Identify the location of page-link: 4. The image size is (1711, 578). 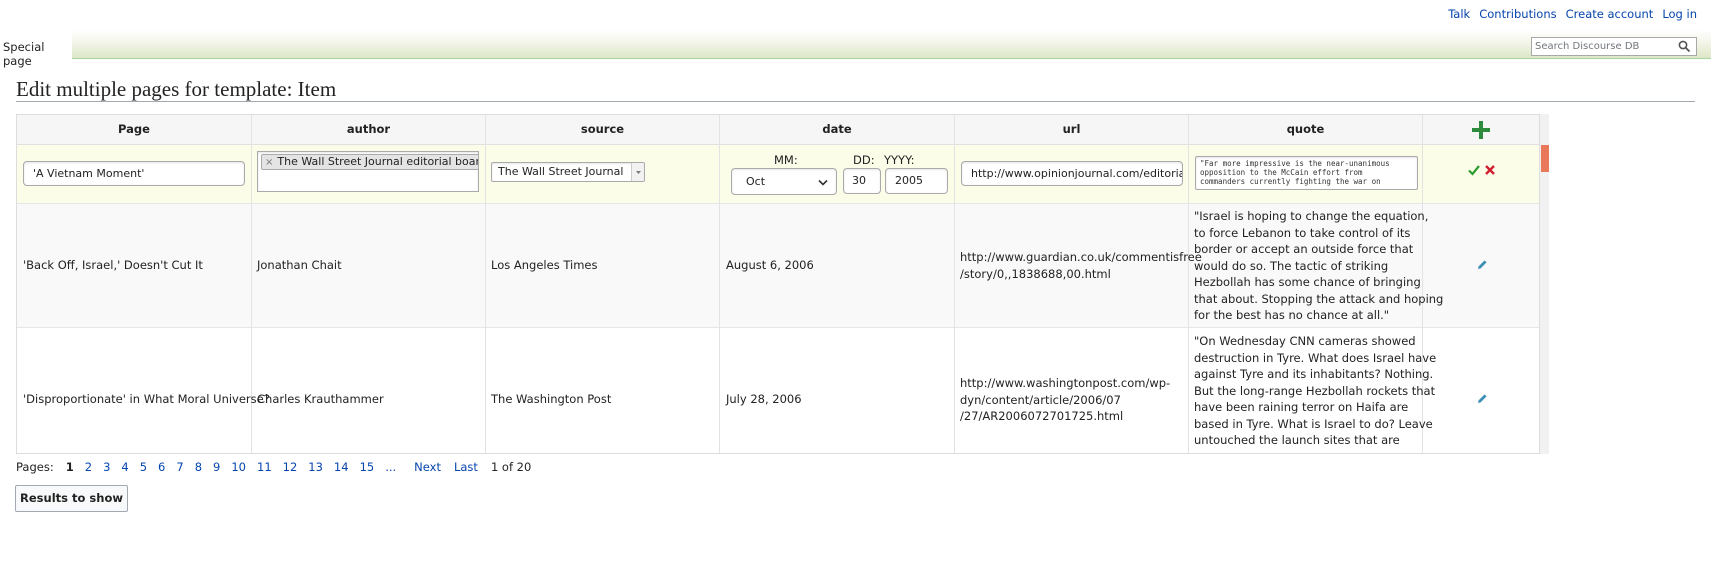
(124, 467).